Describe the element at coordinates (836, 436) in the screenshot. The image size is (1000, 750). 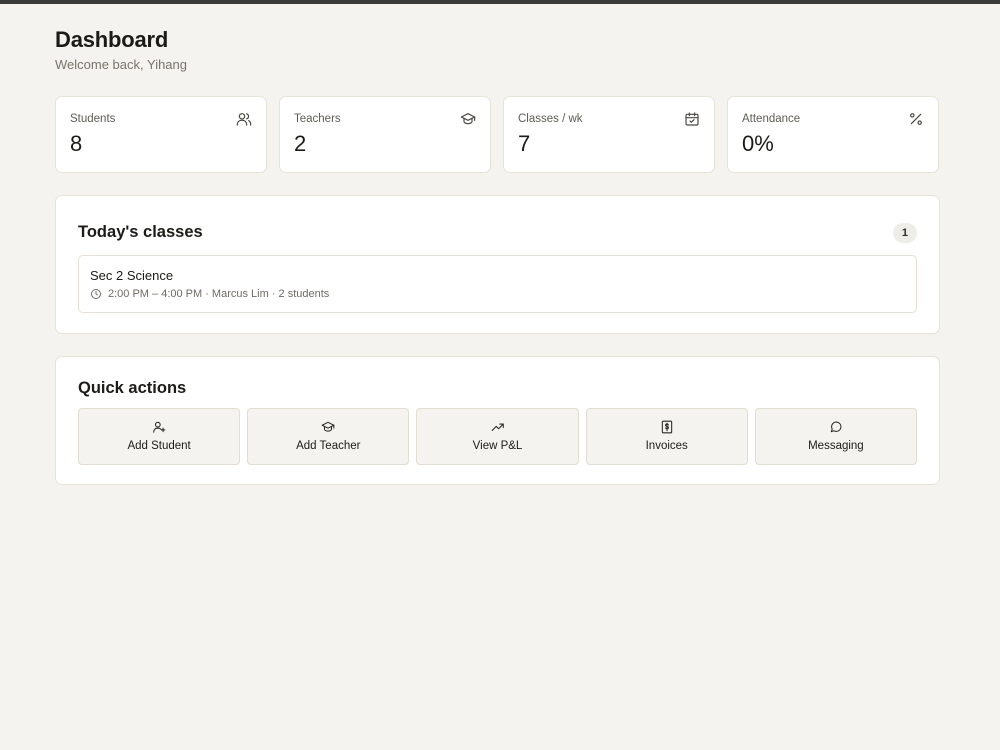
I see `messaging-button: Messaging` at that location.